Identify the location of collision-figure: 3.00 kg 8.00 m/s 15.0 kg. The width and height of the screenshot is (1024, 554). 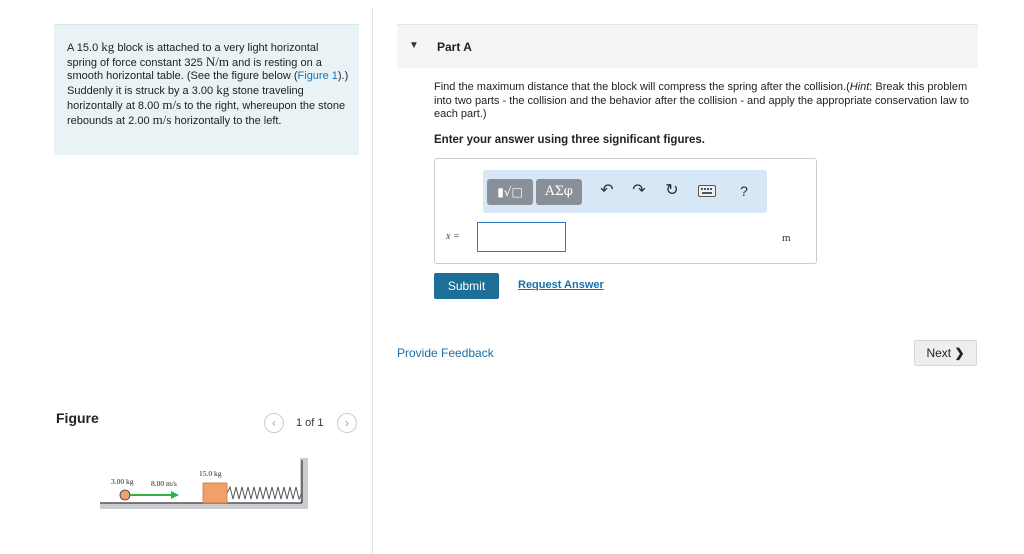
(204, 483).